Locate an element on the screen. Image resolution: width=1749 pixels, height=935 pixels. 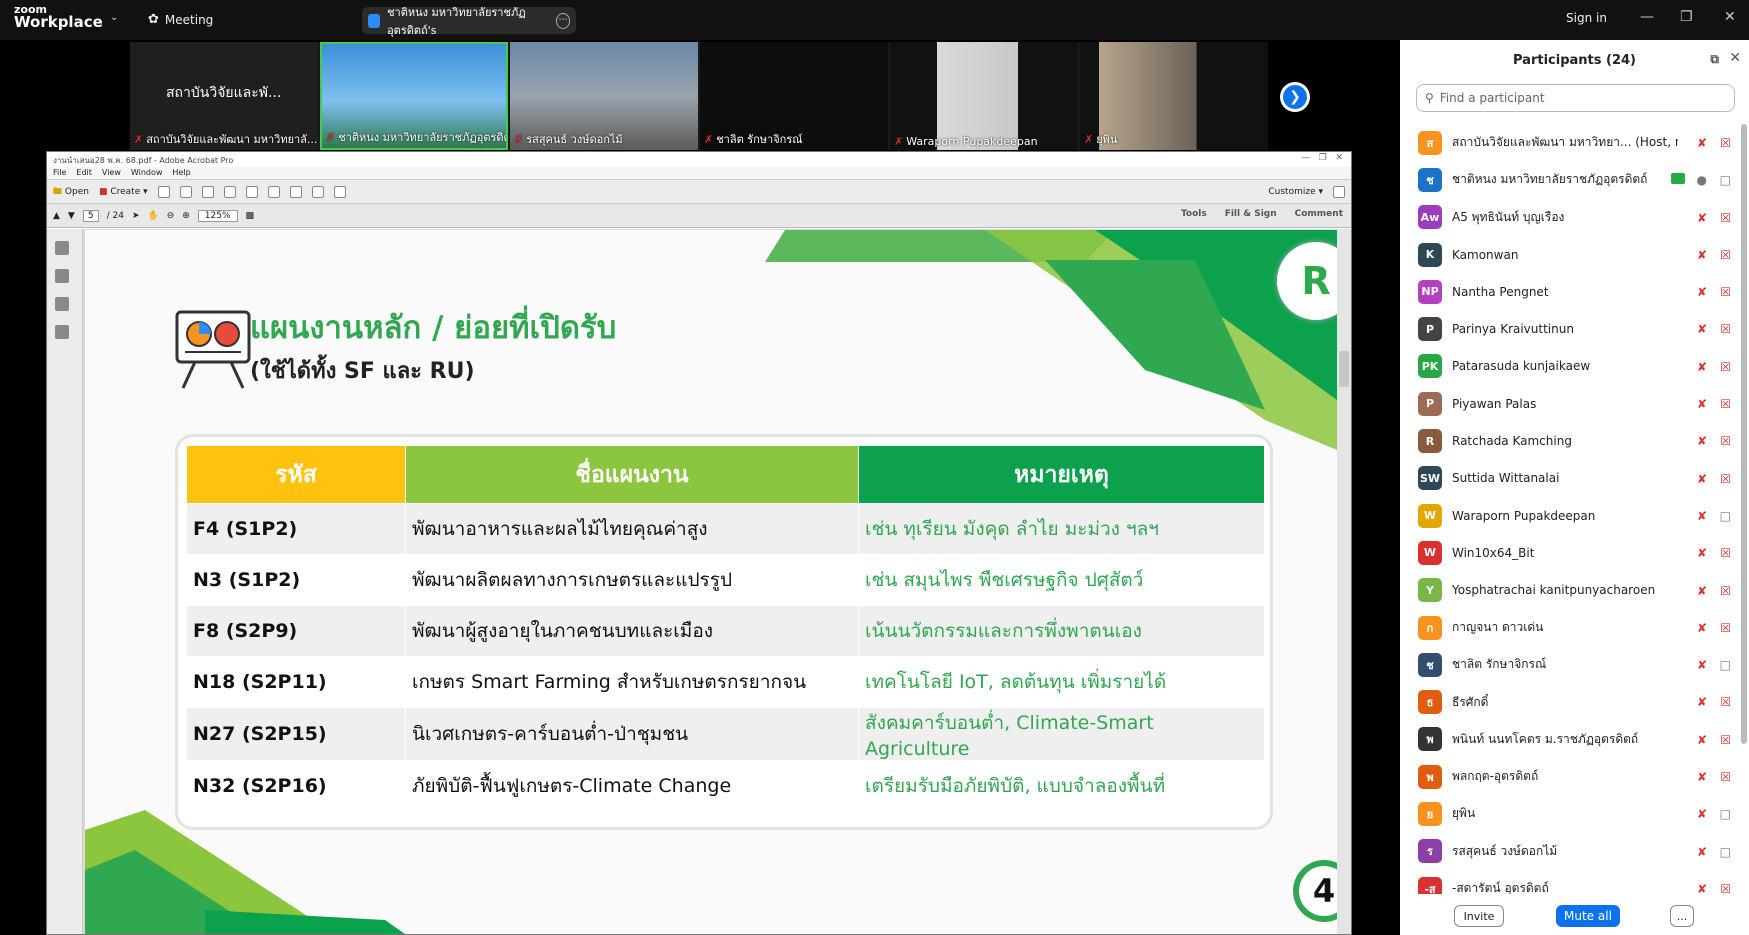
bookmarks-icon is located at coordinates (62, 276).